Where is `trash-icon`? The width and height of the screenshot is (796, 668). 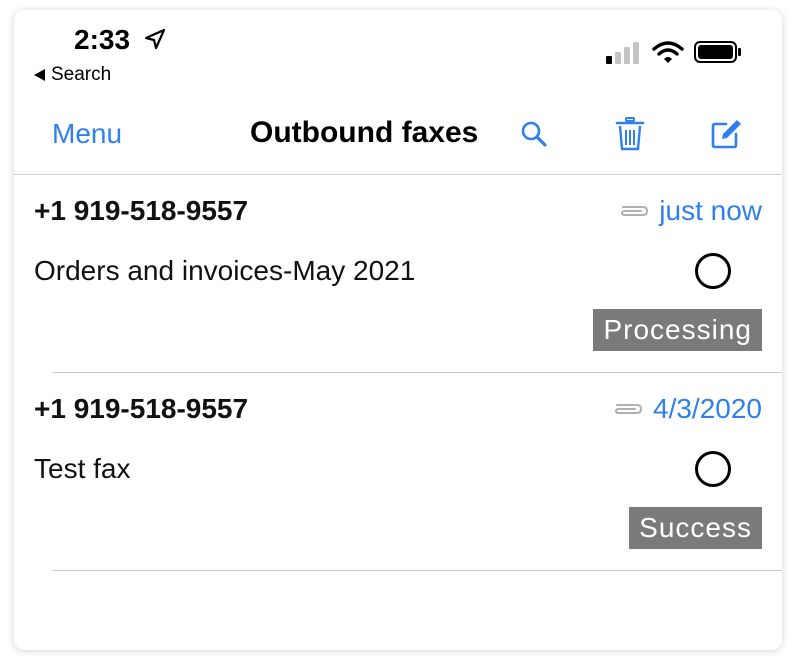 trash-icon is located at coordinates (630, 134).